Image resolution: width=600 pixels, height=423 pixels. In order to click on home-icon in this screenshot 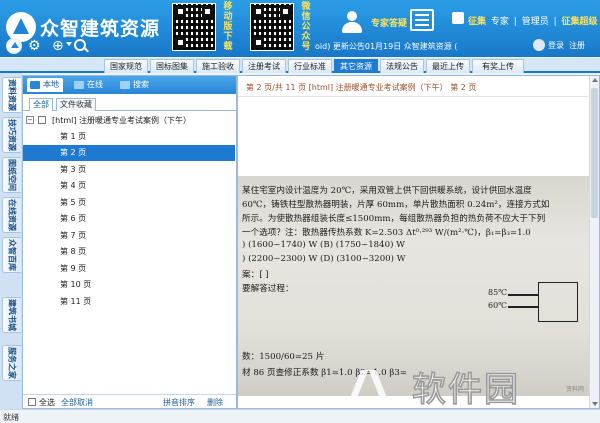, I will do `click(14, 46)`.